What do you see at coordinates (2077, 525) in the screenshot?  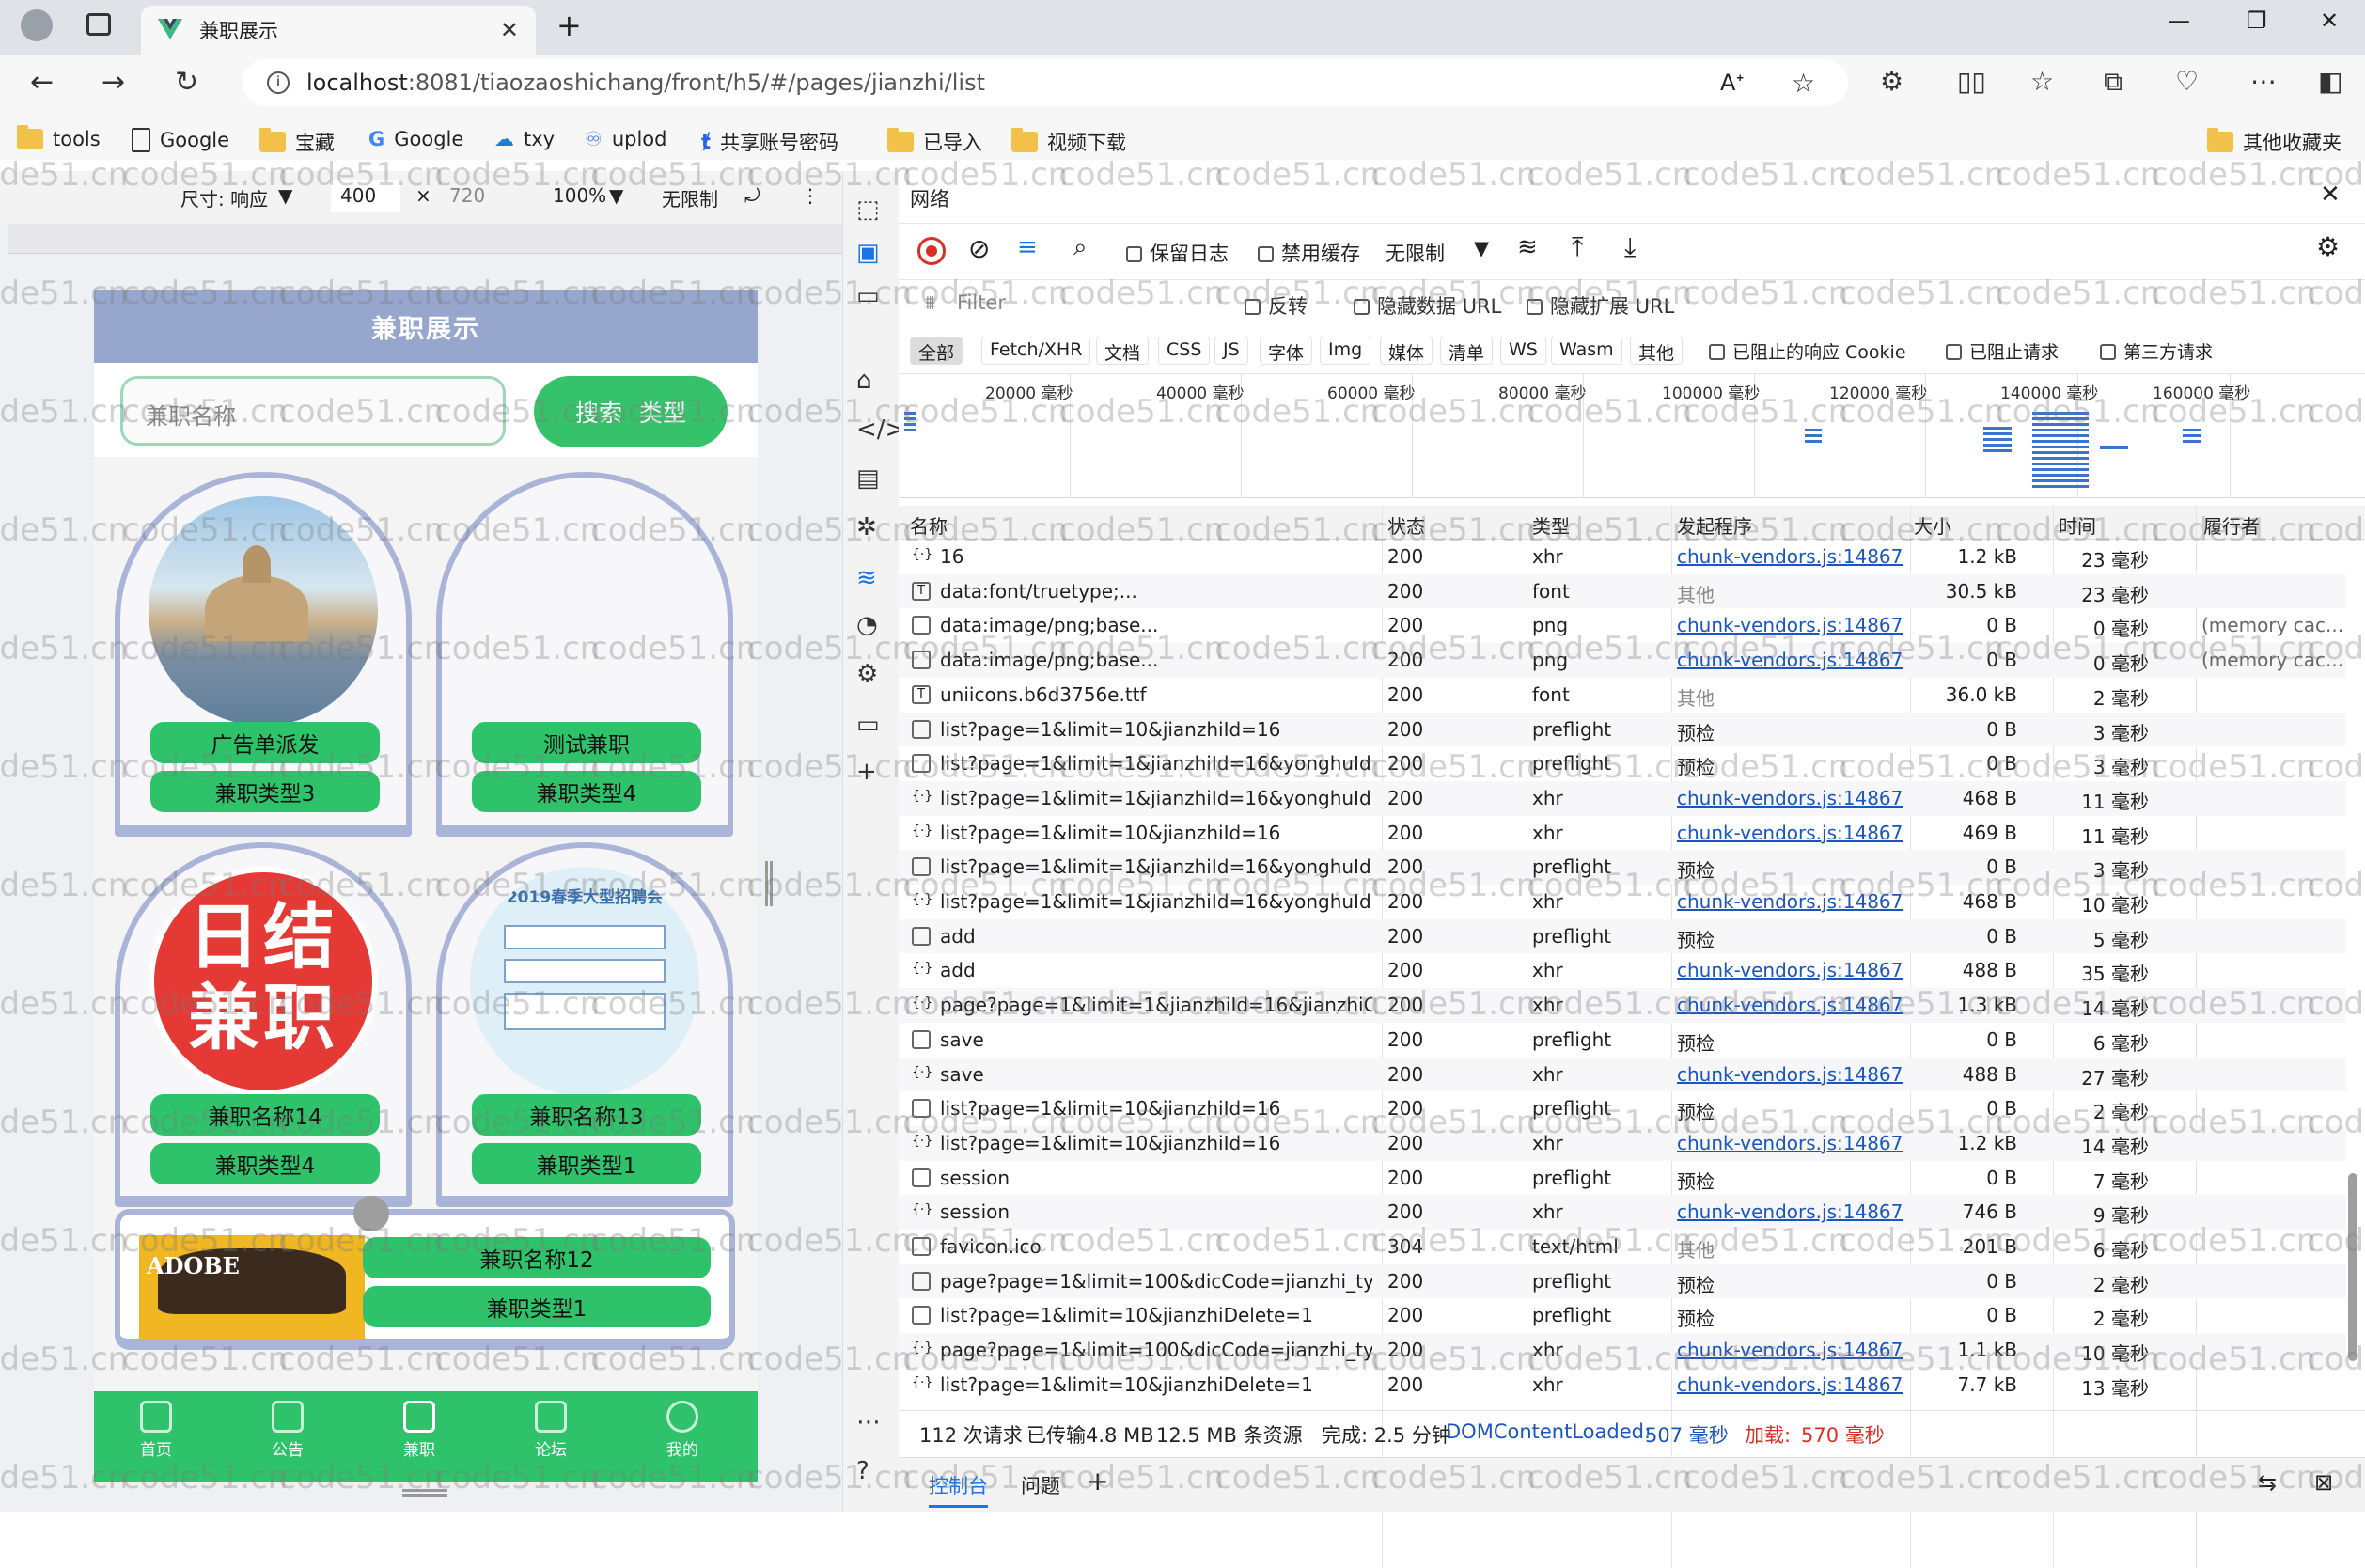 I see `col-time: 时间` at bounding box center [2077, 525].